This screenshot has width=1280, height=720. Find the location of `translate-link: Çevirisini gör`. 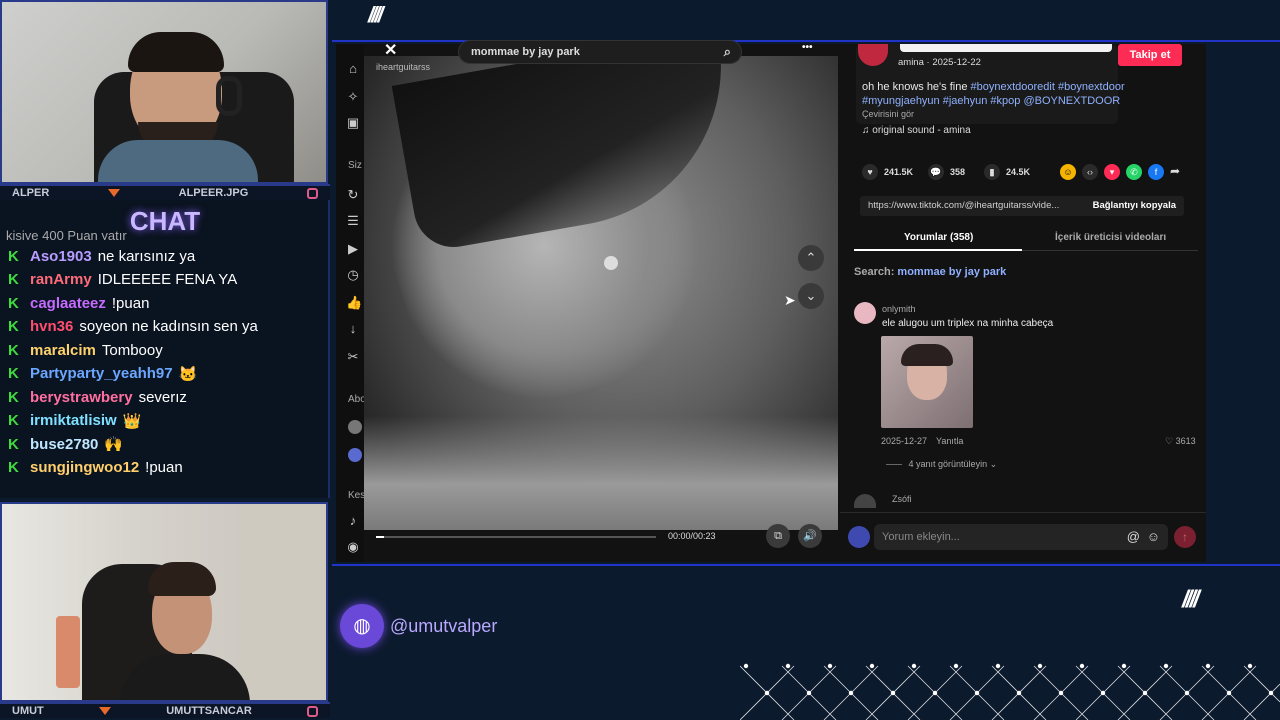

translate-link: Çevirisini gör is located at coordinates (888, 114).